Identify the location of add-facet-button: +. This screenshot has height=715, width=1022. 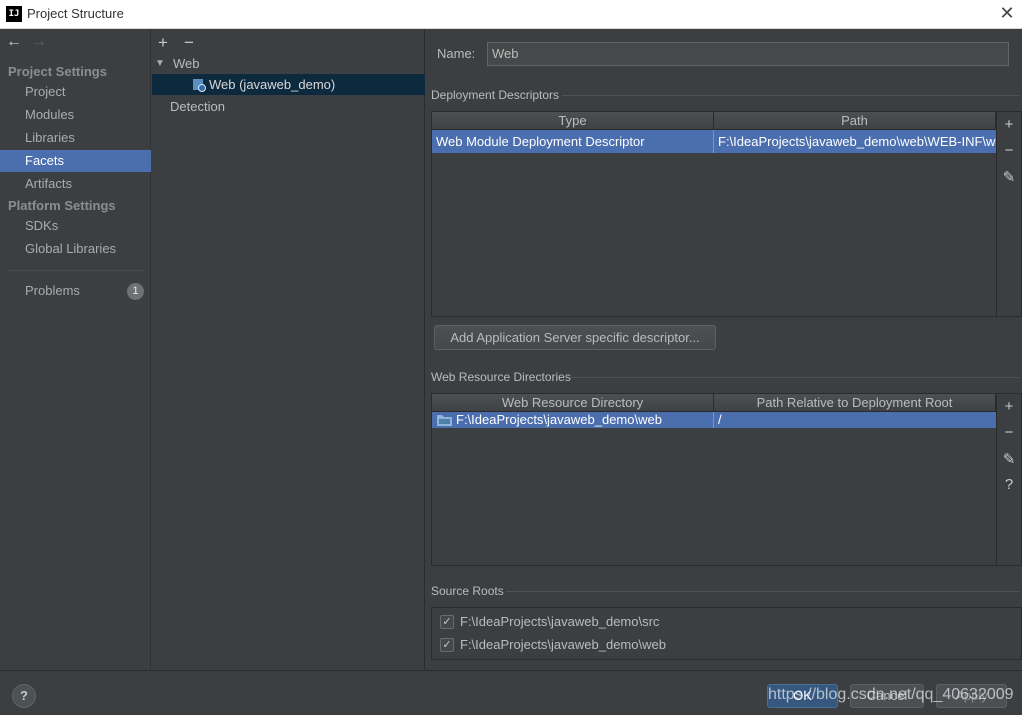
(163, 43).